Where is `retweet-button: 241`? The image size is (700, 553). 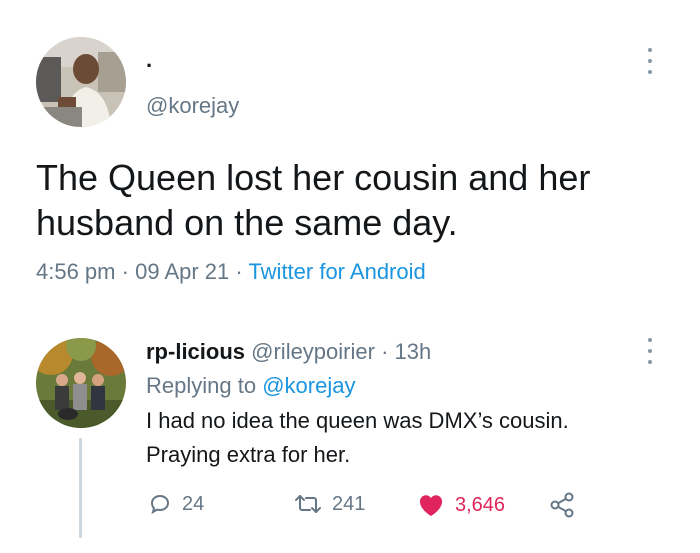
retweet-button: 241 is located at coordinates (329, 504).